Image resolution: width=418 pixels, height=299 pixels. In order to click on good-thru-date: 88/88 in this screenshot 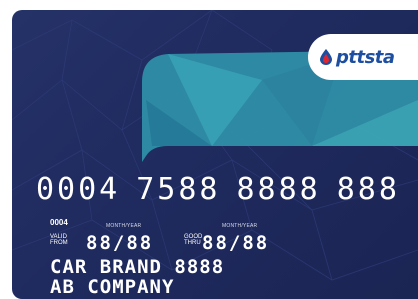, I will do `click(236, 243)`.